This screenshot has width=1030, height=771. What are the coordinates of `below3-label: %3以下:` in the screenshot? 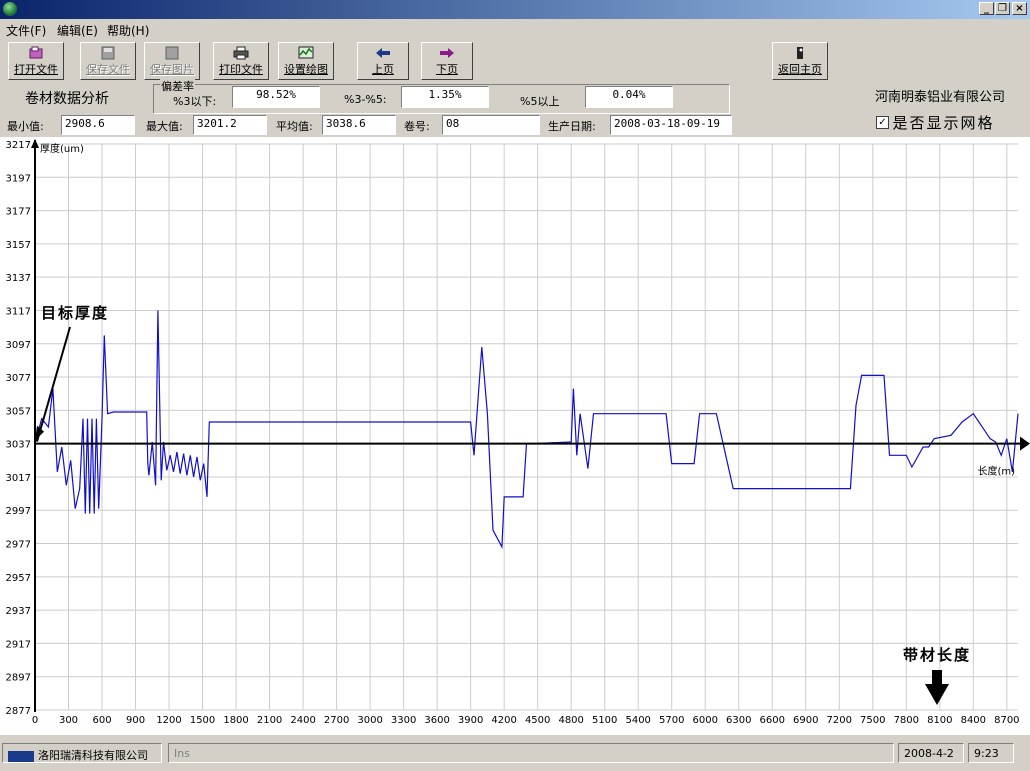 It's located at (195, 101).